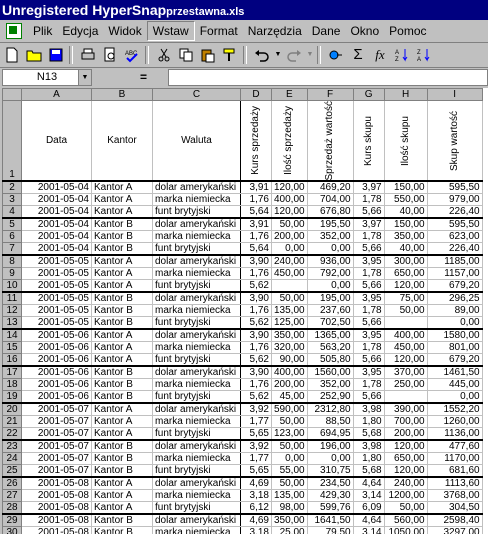 This screenshot has width=488, height=534. What do you see at coordinates (289, 410) in the screenshot?
I see `table-cell: 590,00` at bounding box center [289, 410].